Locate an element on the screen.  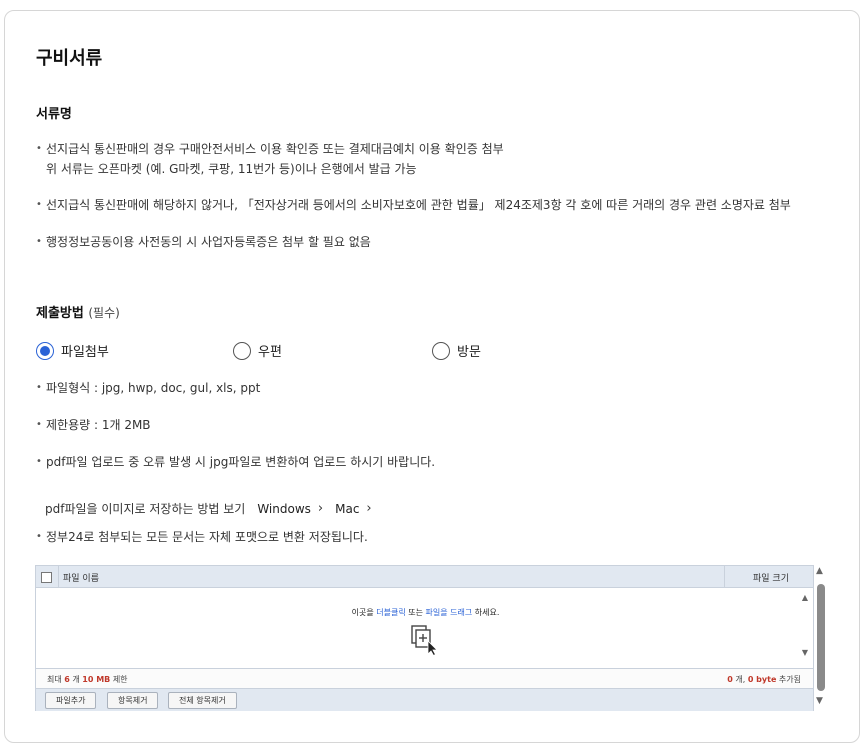
list-scroll-up-icon: ▲ is located at coordinates (805, 597).